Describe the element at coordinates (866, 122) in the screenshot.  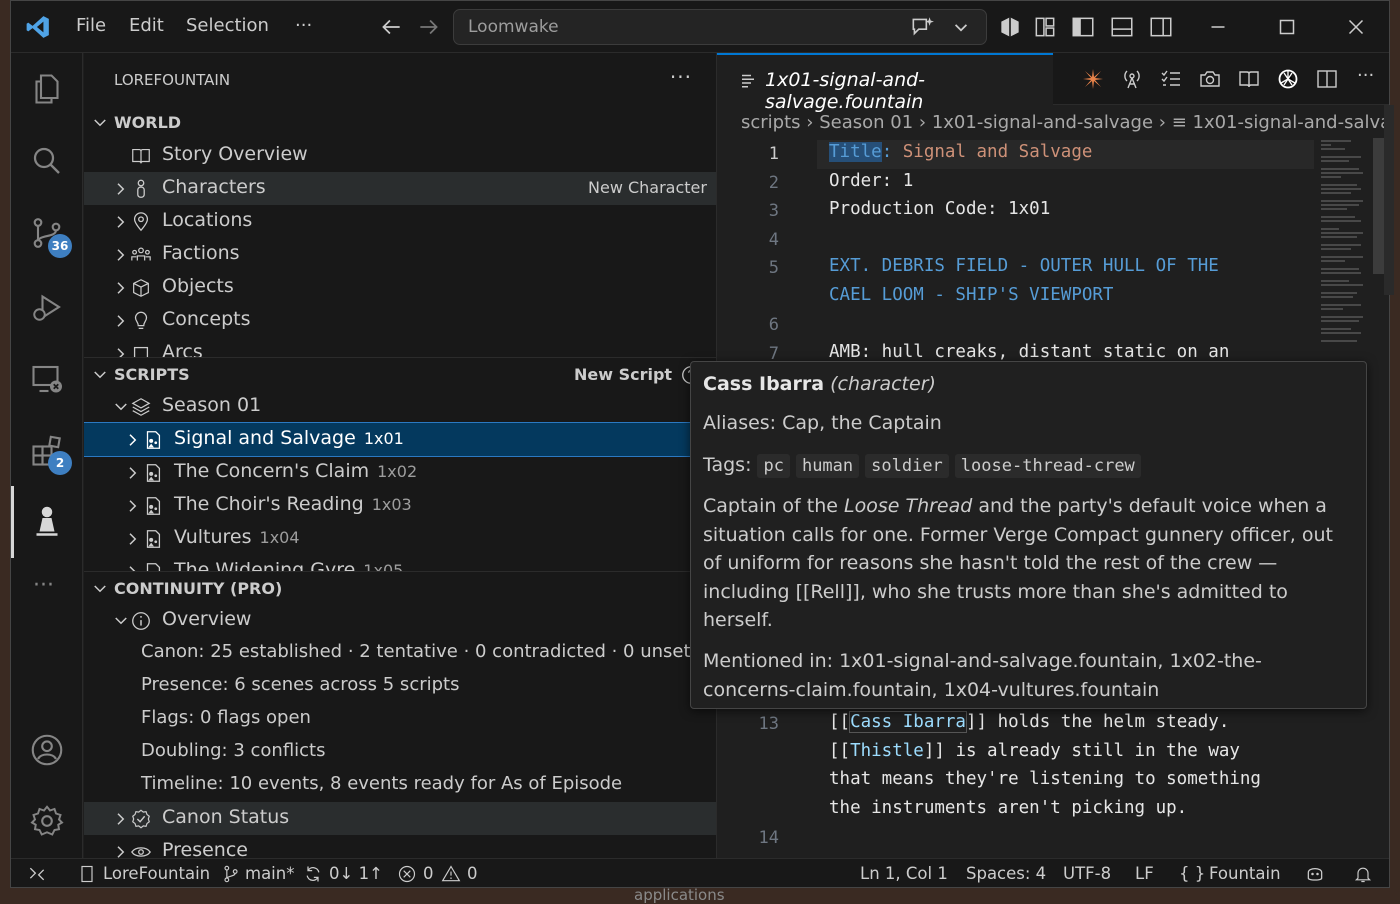
I see `breadcrumb-season: Season 01` at that location.